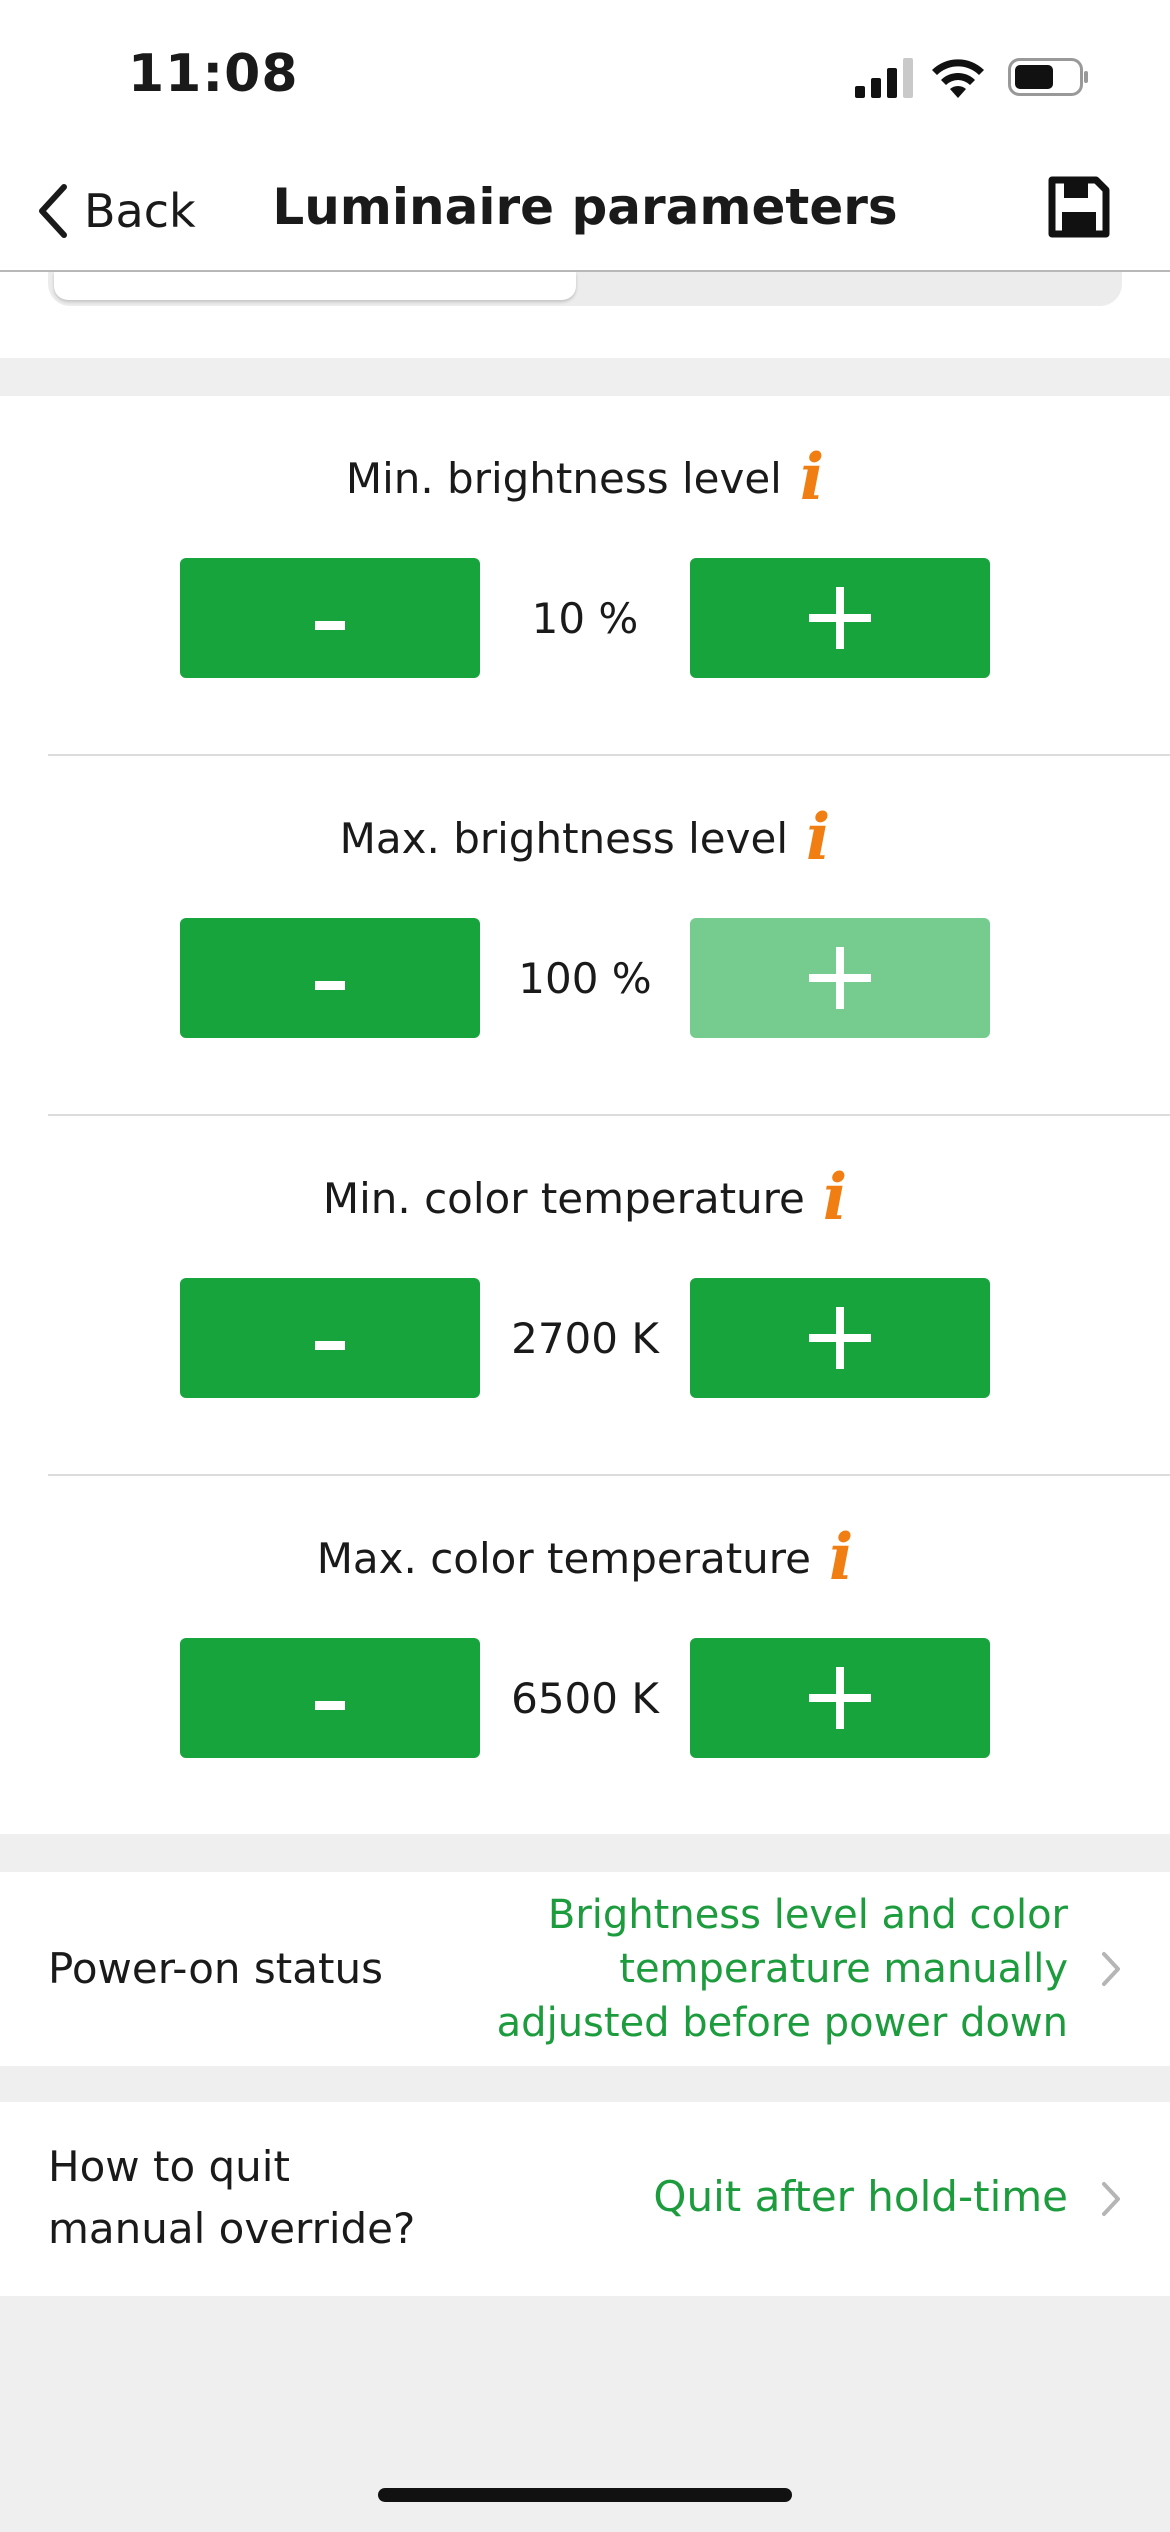  What do you see at coordinates (585, 1656) in the screenshot?
I see `max-color-temperature-stepper: Max. color temperature i 6500 K` at bounding box center [585, 1656].